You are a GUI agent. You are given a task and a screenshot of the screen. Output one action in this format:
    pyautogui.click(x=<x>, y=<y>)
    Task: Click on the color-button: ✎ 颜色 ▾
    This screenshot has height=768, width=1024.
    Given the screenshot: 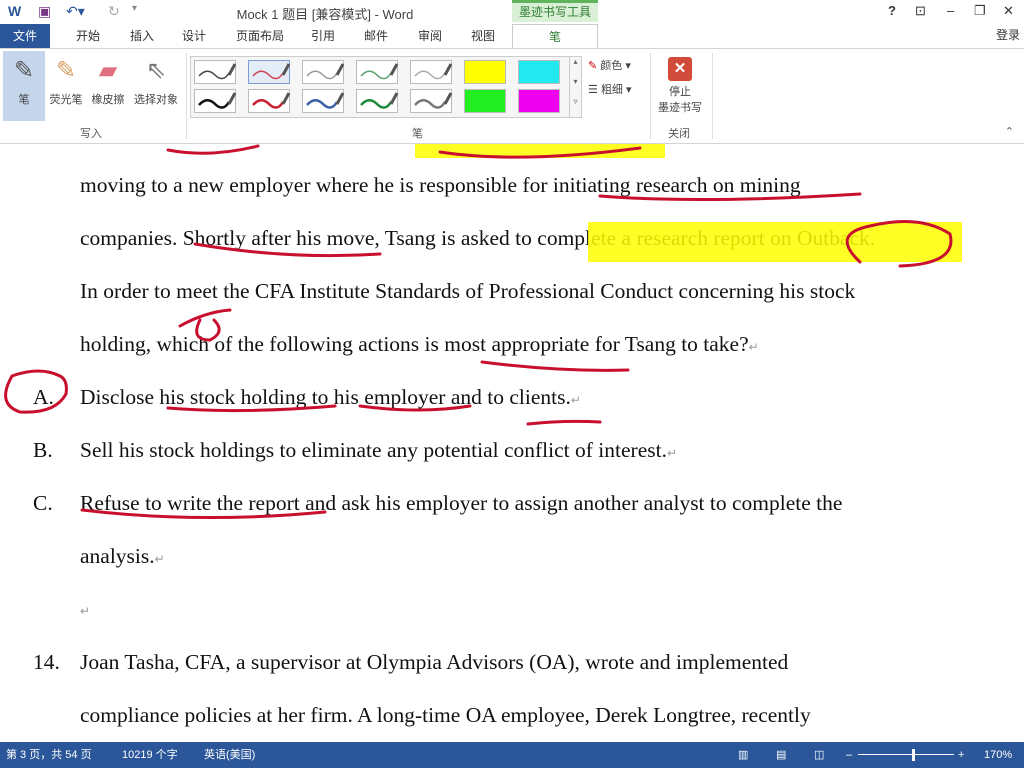 What is the action you would take?
    pyautogui.click(x=609, y=65)
    